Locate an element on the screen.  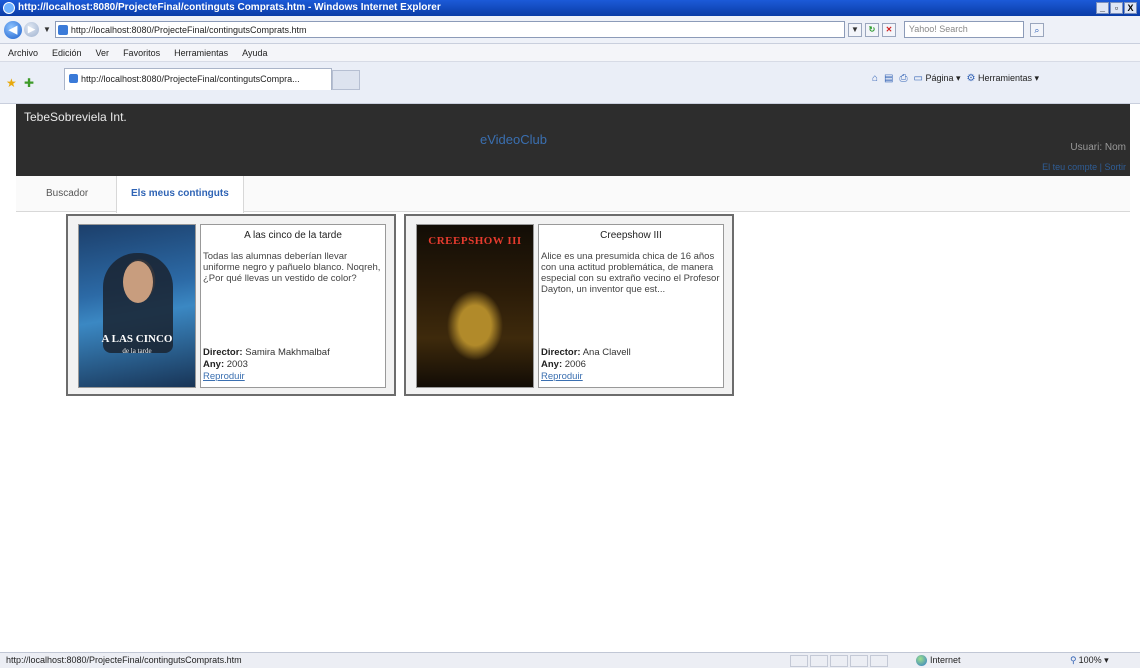
year-value: 2003 is located at coordinates (237, 364).